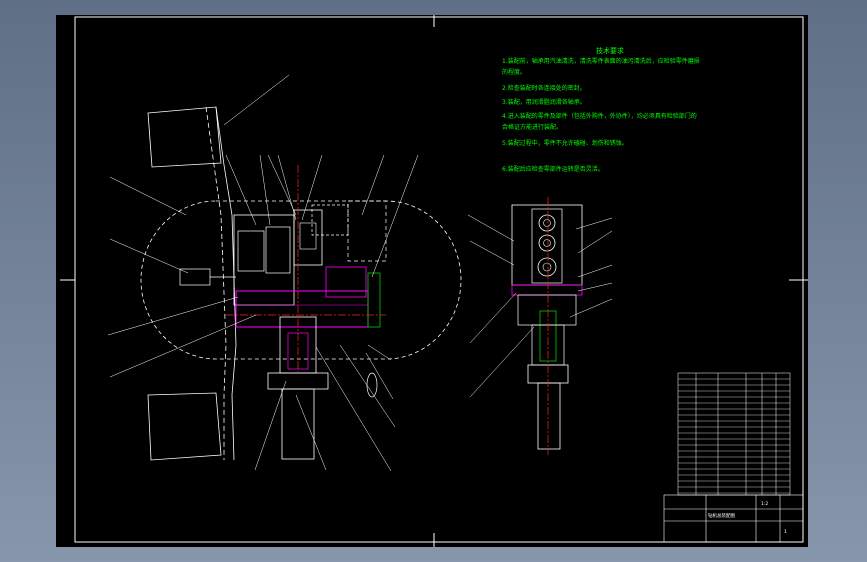 This screenshot has height=562, width=867. I want to click on note-line: 3.装配，用润滑脂润滑各轴承。, so click(544, 102).